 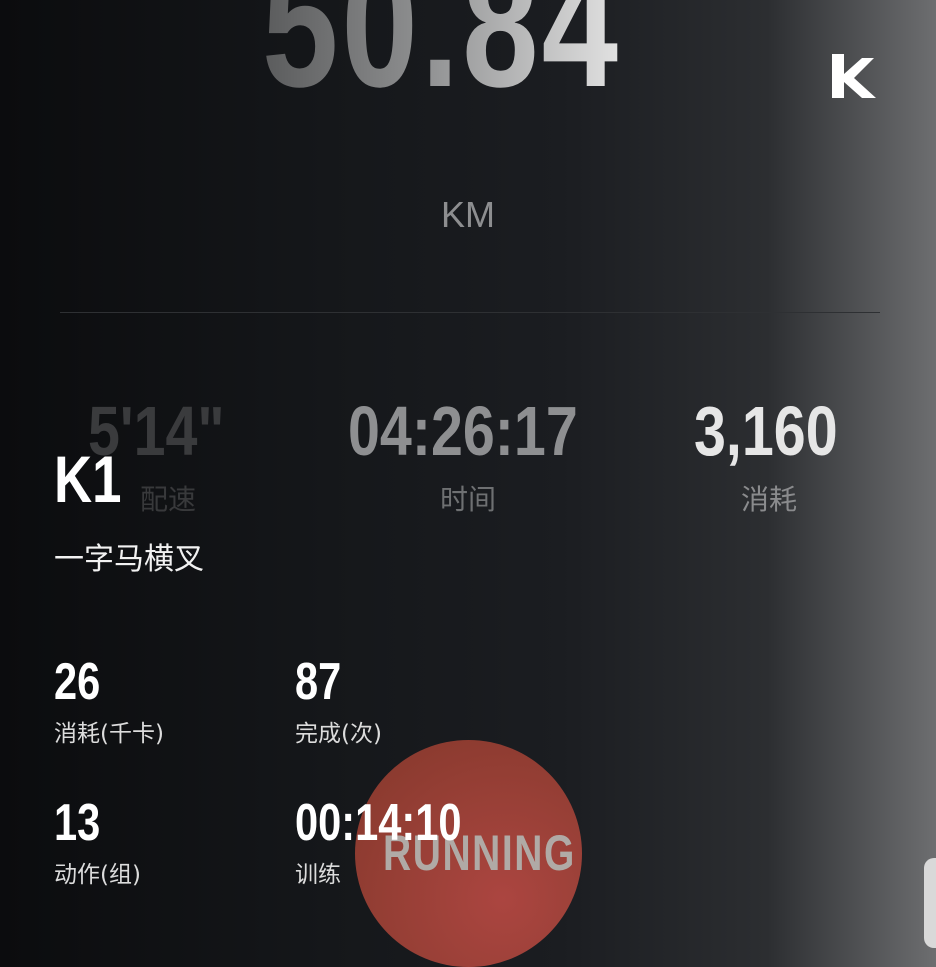 I want to click on keep-k-logo-icon, so click(x=854, y=76).